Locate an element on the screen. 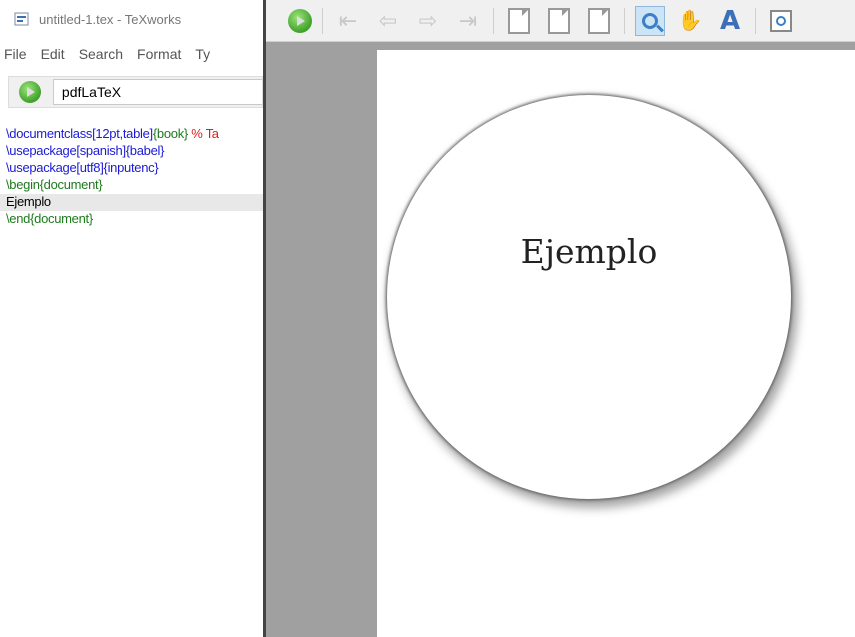 This screenshot has height=637, width=855. code-line: \end{document} is located at coordinates (131, 219).